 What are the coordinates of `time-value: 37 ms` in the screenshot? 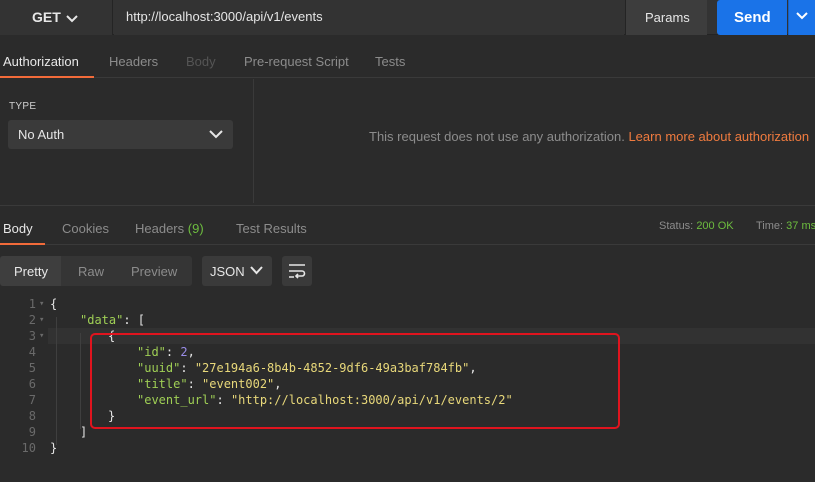 It's located at (800, 226).